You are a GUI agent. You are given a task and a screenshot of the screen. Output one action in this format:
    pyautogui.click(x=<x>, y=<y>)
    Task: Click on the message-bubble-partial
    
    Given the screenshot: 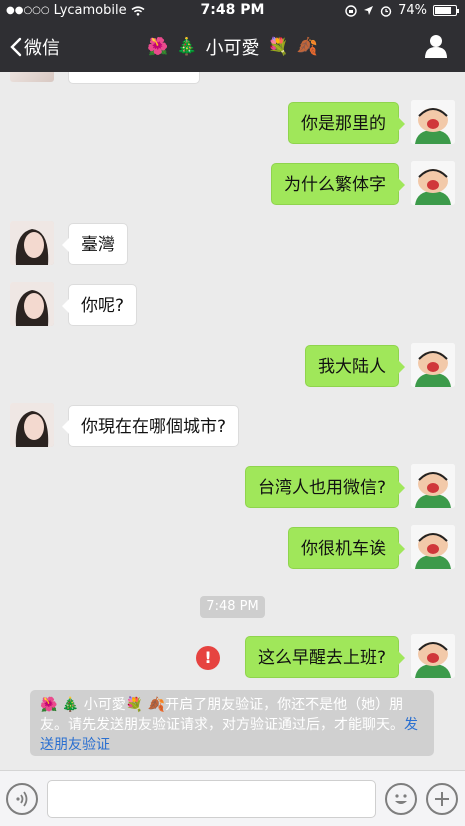 What is the action you would take?
    pyautogui.click(x=134, y=78)
    